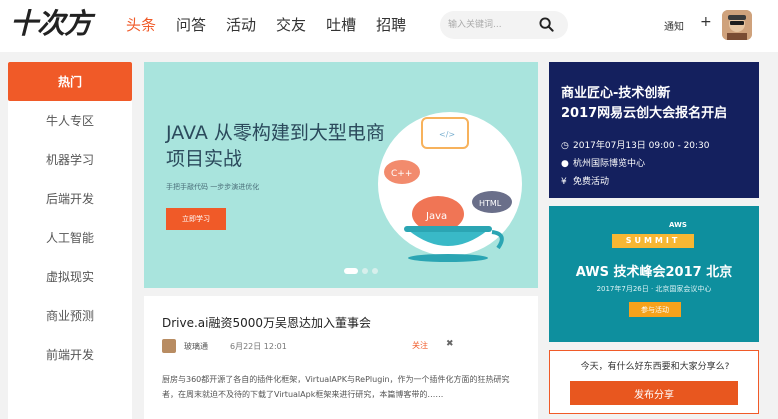  What do you see at coordinates (644, 113) in the screenshot?
I see `ad-title-line2: 2017网易云创大会报名开启` at bounding box center [644, 113].